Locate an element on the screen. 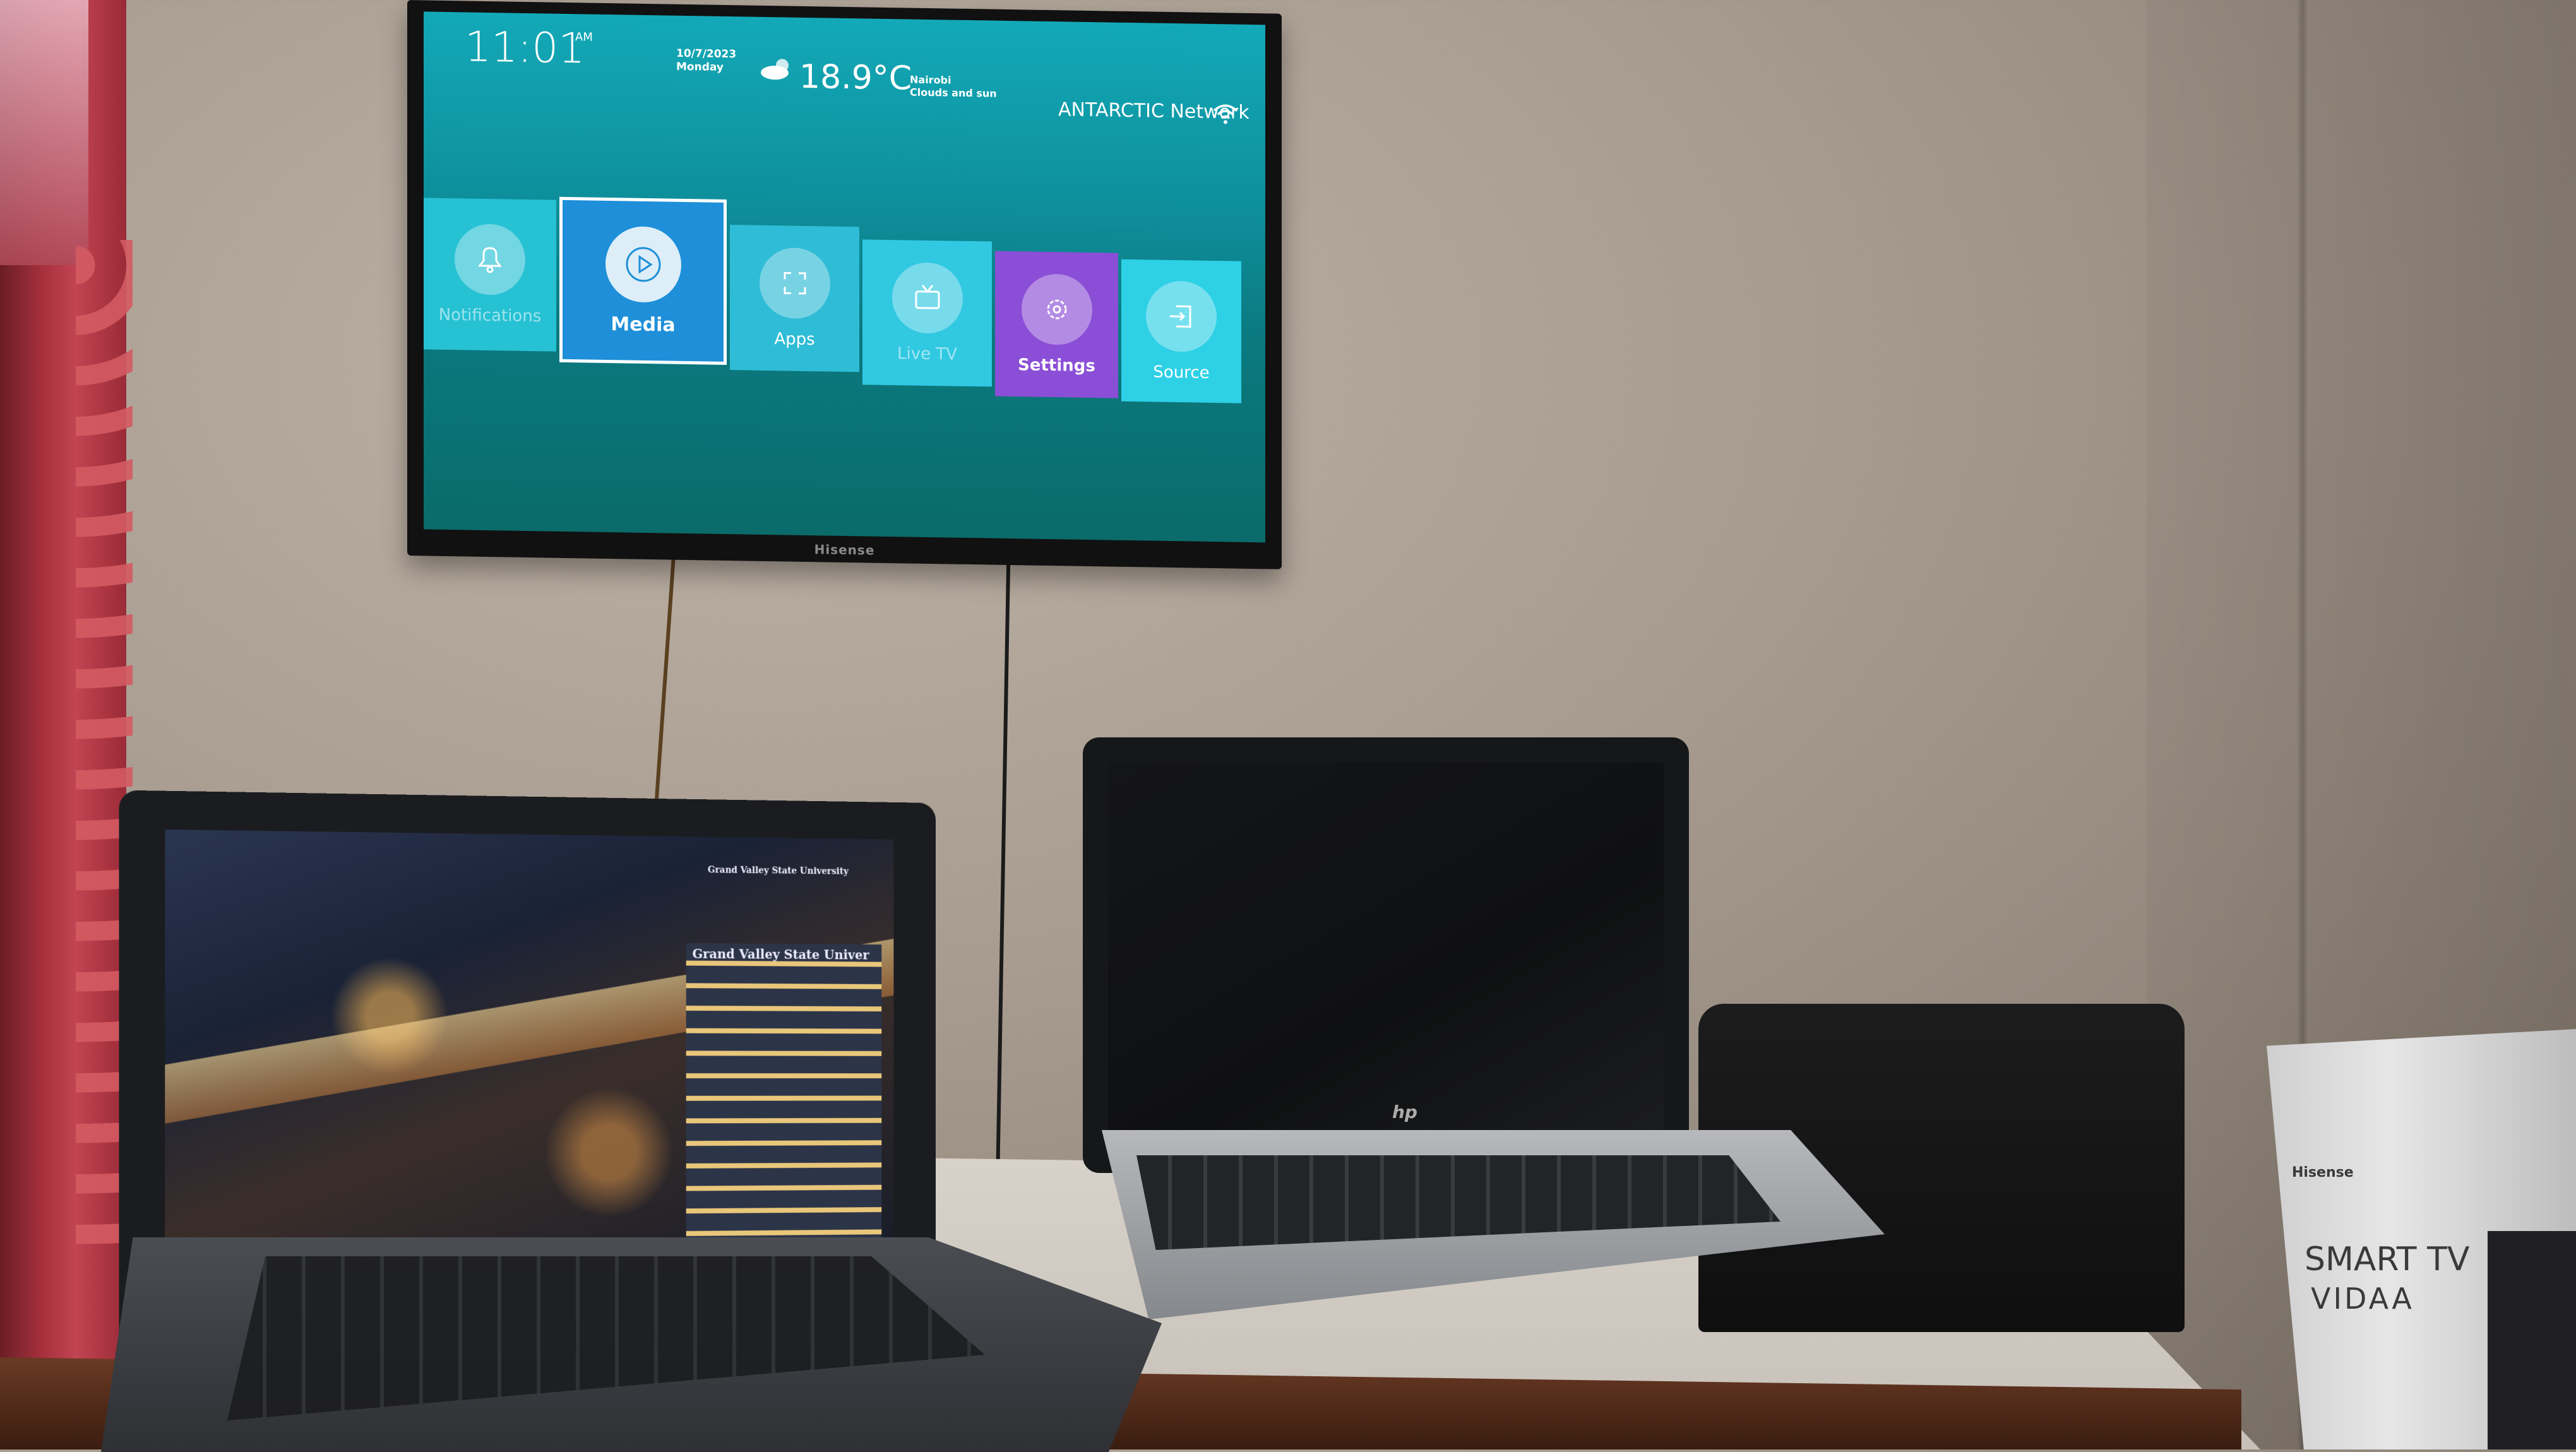 This screenshot has height=1452, width=2576. tile-apps: Apps is located at coordinates (794, 298).